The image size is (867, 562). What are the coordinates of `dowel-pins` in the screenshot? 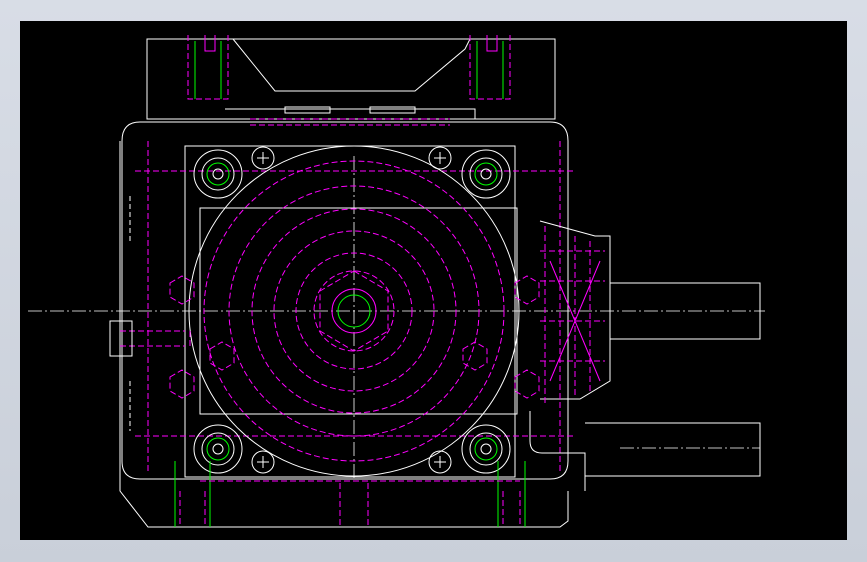 It's located at (351, 310).